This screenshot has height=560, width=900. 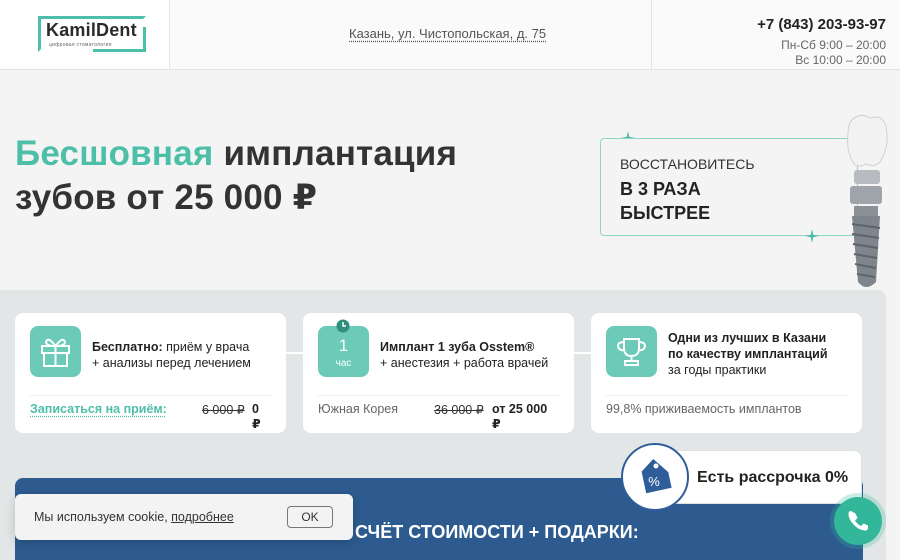 I want to click on implant-hour-tile: 1 час, so click(x=343, y=351).